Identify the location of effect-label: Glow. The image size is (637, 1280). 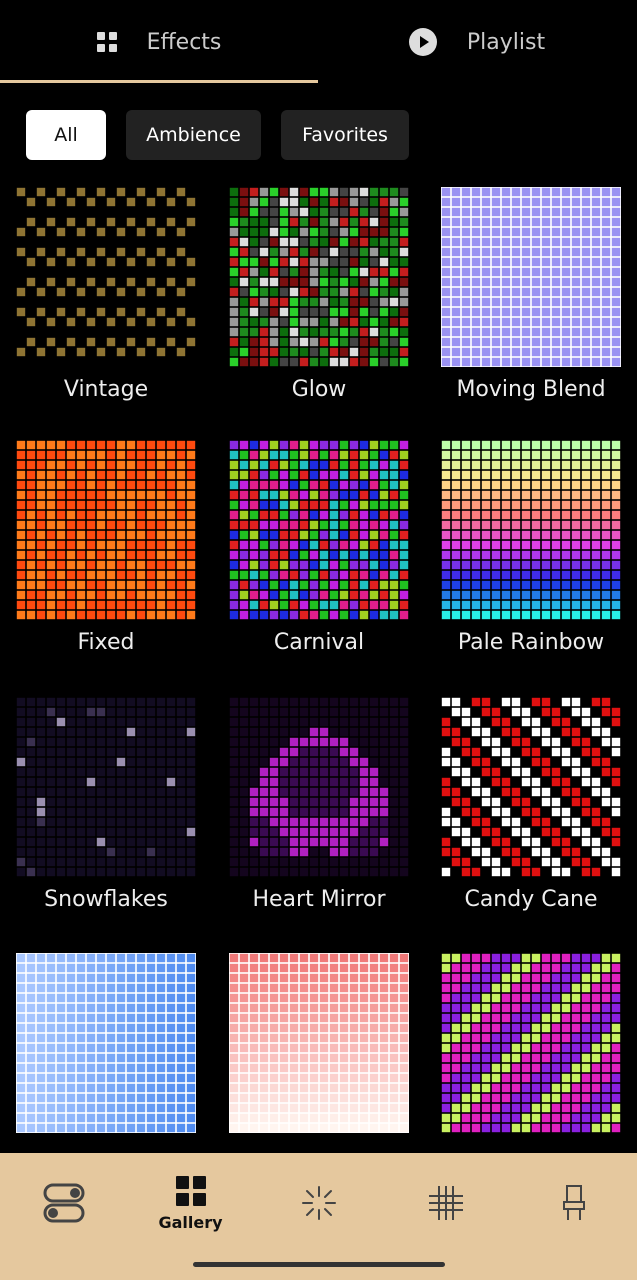
(319, 389).